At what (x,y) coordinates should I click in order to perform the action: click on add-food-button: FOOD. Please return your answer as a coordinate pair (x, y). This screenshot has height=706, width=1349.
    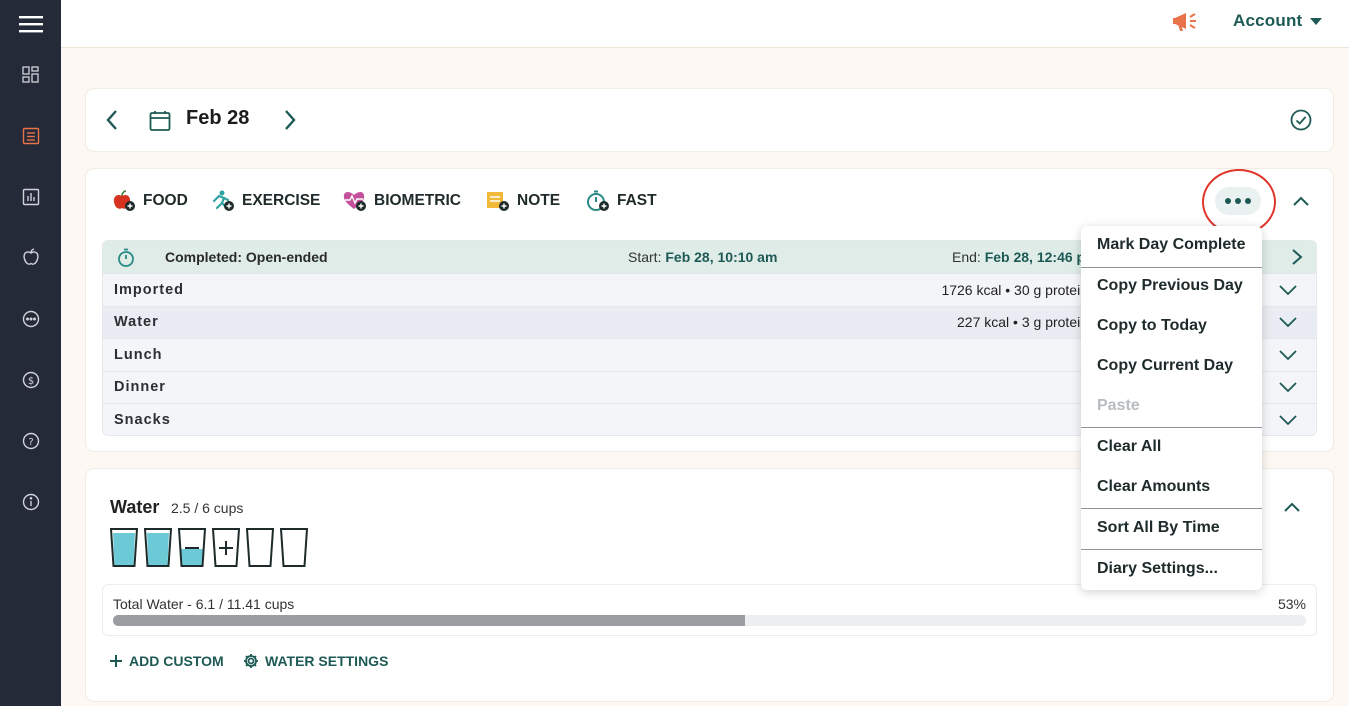
    Looking at the image, I should click on (149, 201).